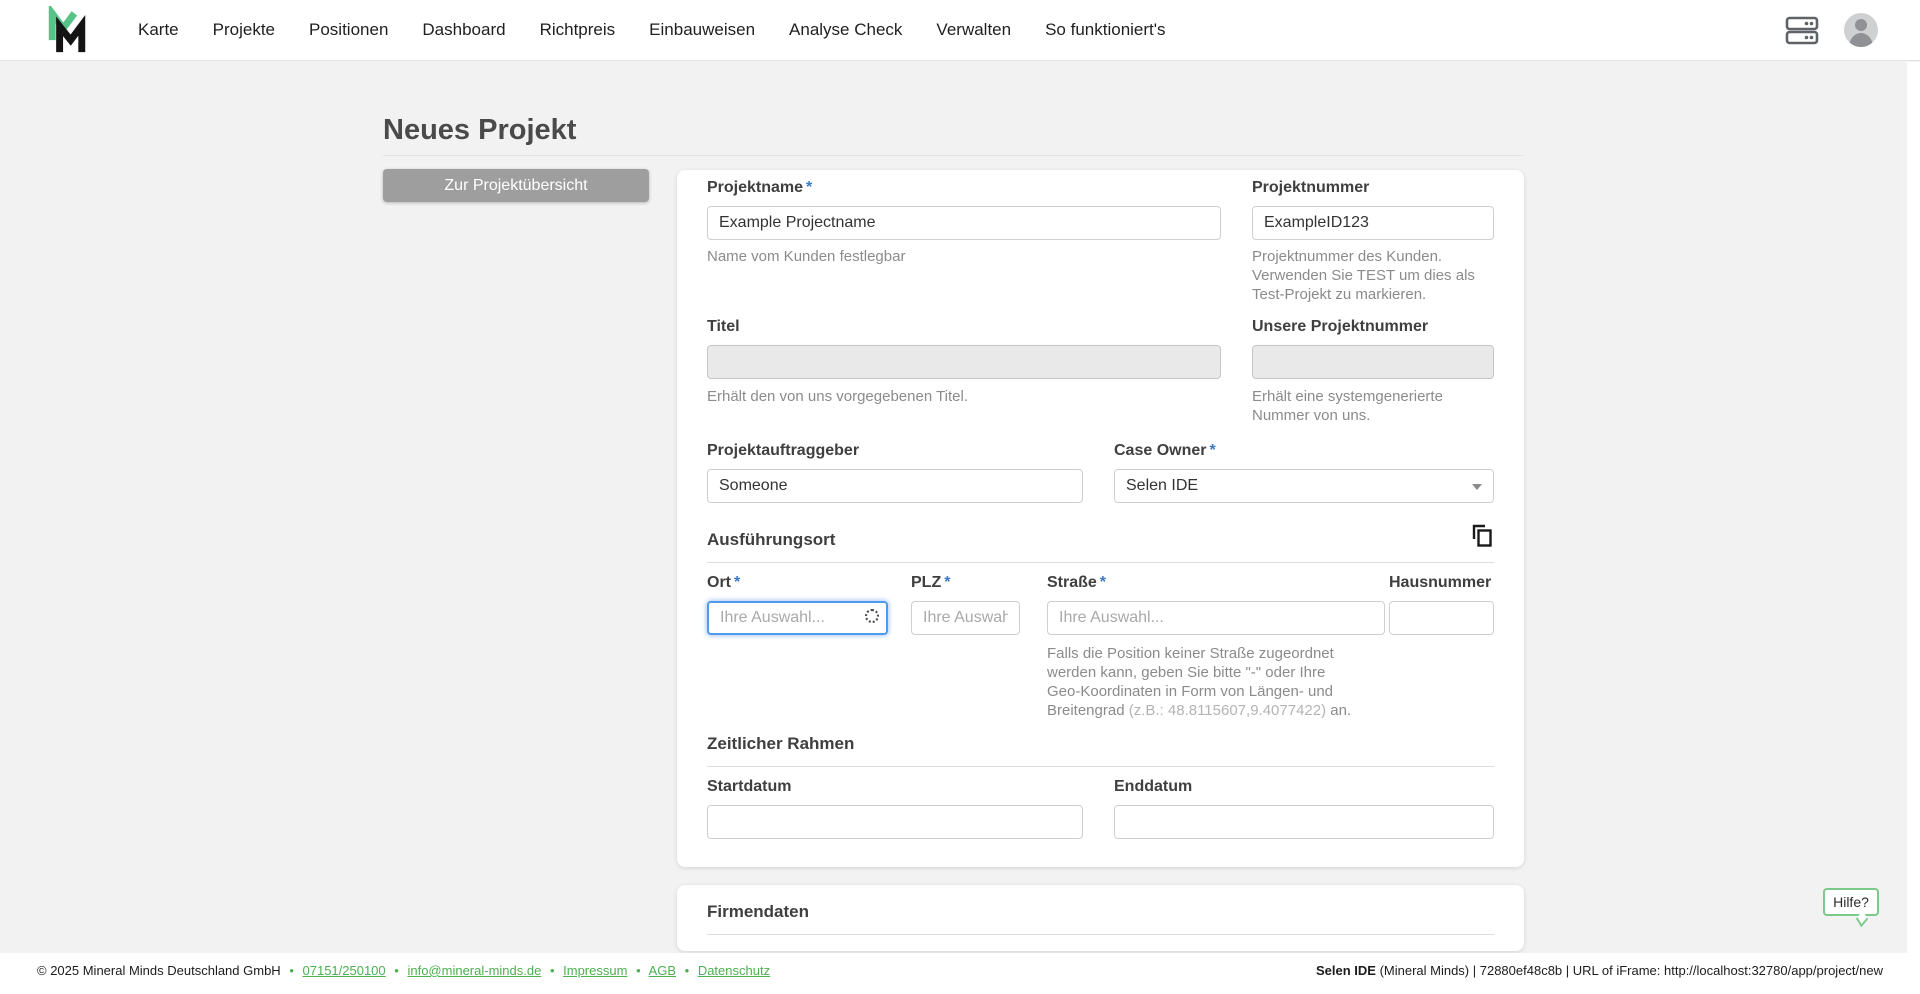  I want to click on case-owner-select: Selen IDE, so click(1304, 486).